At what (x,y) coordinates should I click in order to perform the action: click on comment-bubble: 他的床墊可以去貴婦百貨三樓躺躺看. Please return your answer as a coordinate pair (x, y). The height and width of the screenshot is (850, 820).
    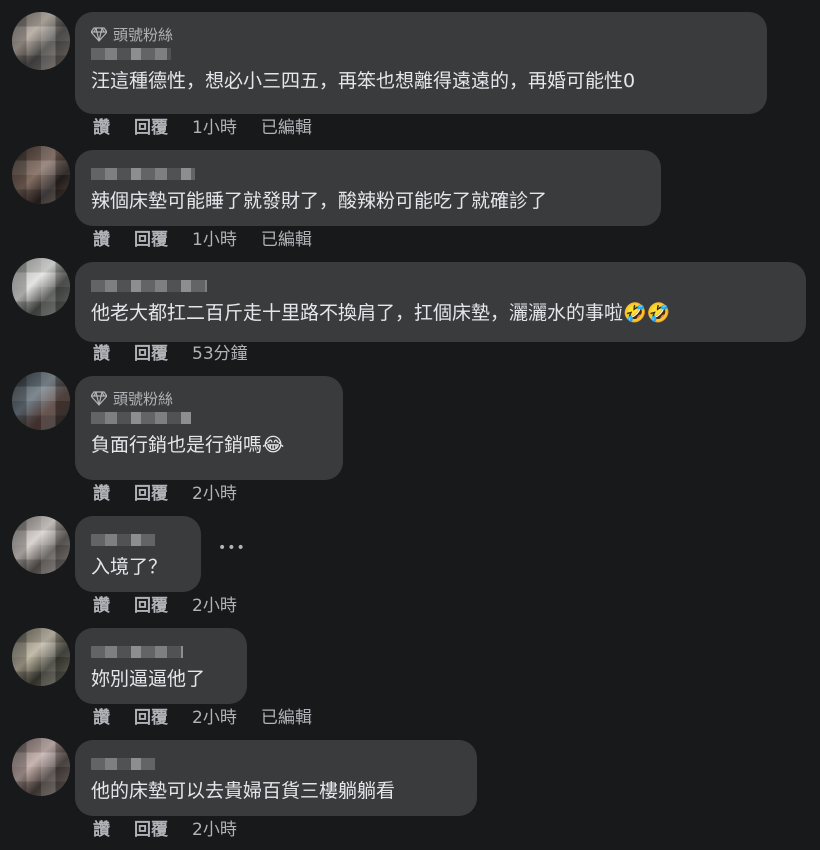
    Looking at the image, I should click on (276, 778).